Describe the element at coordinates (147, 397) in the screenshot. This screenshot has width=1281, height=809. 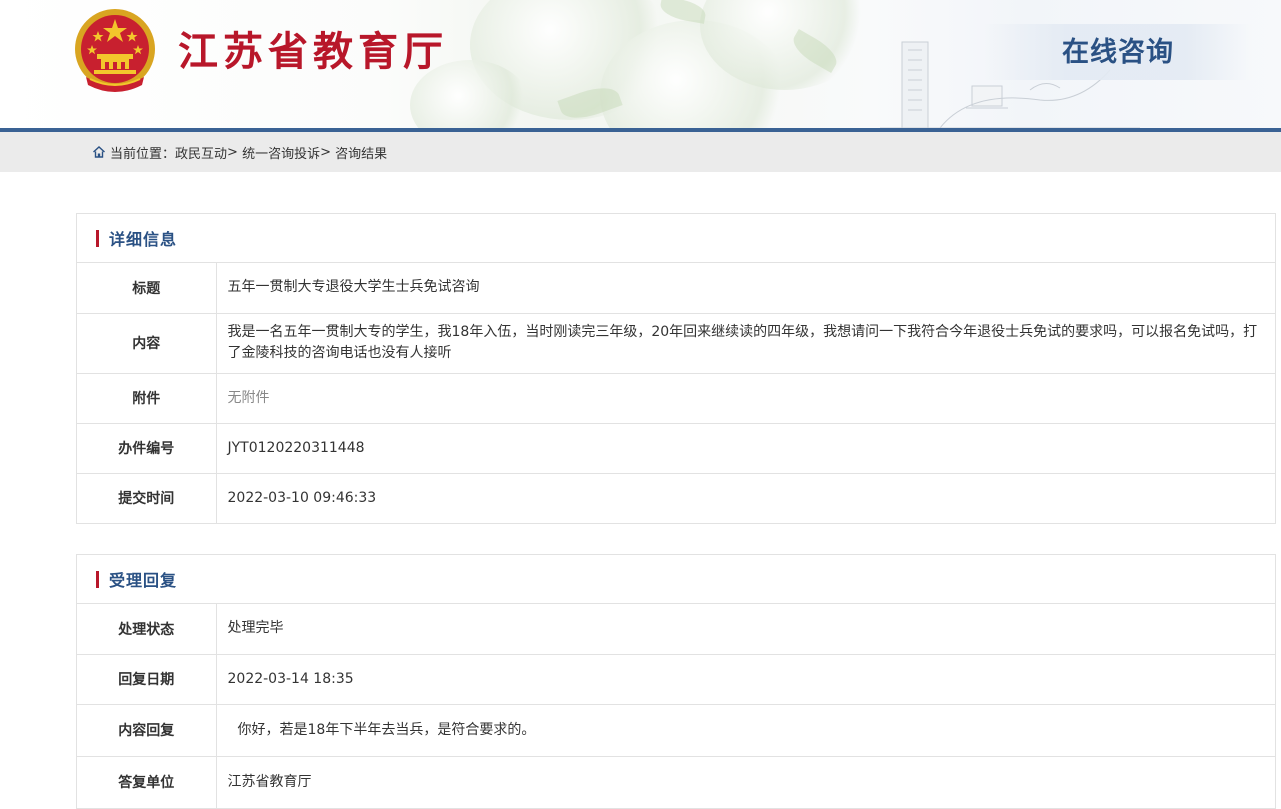
I see `row-label-attachment: 附件` at that location.